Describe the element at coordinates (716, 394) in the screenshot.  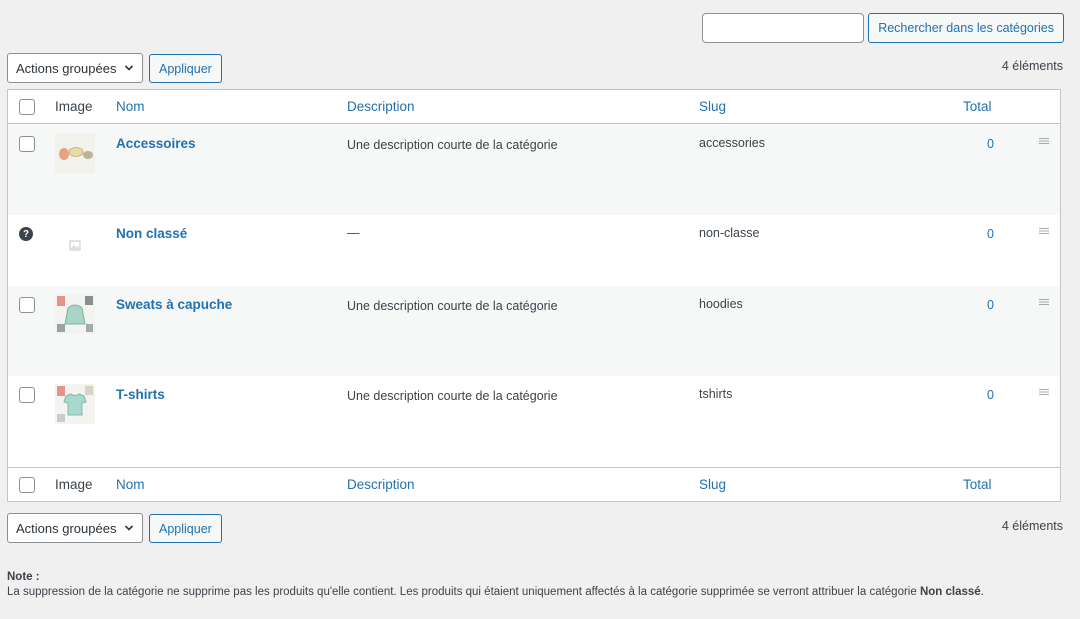
I see `category-slug: tshirts` at that location.